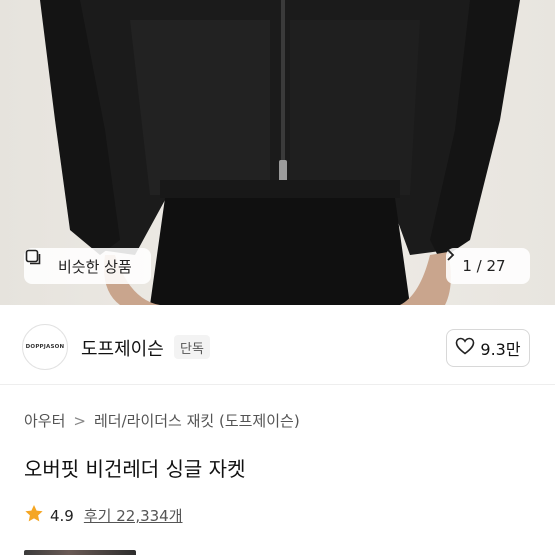  I want to click on similar-items-label: 비슷한 상품, so click(95, 266).